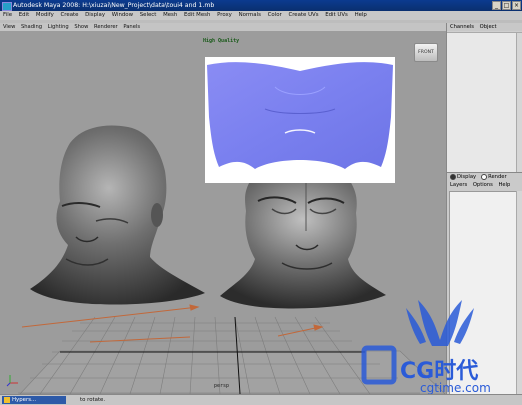 The height and width of the screenshot is (405, 522). I want to click on layer-menu: Layers Options Help, so click(484, 185).